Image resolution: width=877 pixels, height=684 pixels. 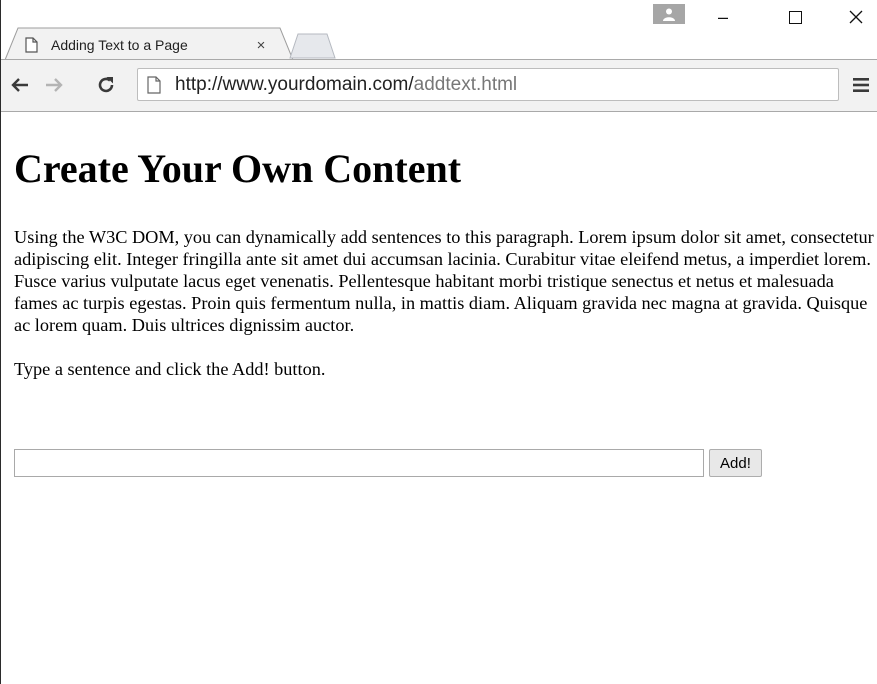 I want to click on back-arrow-icon, so click(x=19, y=85).